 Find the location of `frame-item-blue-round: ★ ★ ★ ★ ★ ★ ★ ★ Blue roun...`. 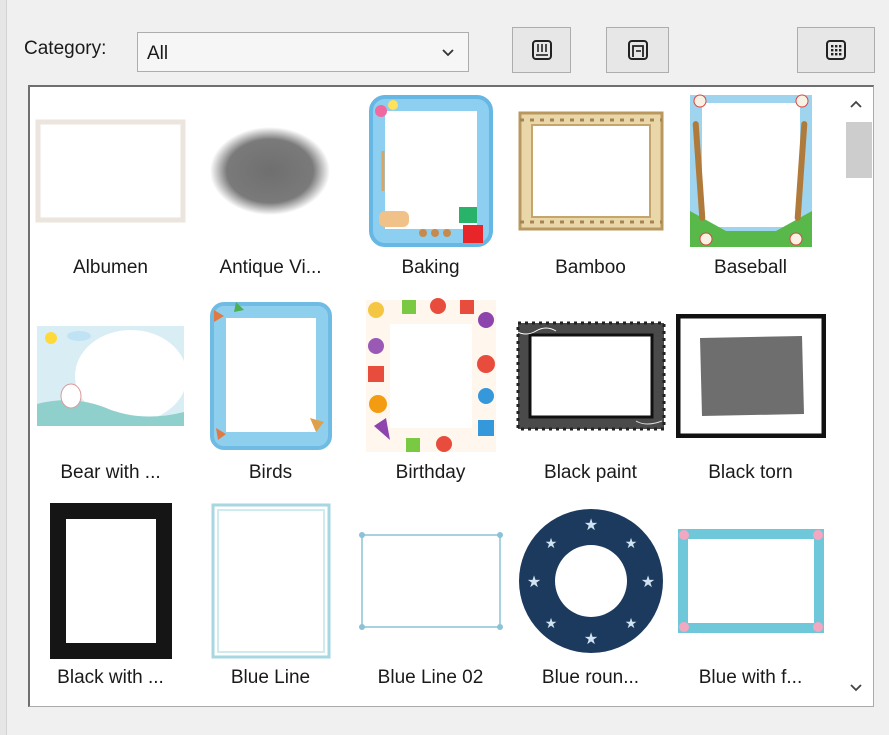

frame-item-blue-round: ★ ★ ★ ★ ★ ★ ★ ★ Blue roun... is located at coordinates (590, 599).